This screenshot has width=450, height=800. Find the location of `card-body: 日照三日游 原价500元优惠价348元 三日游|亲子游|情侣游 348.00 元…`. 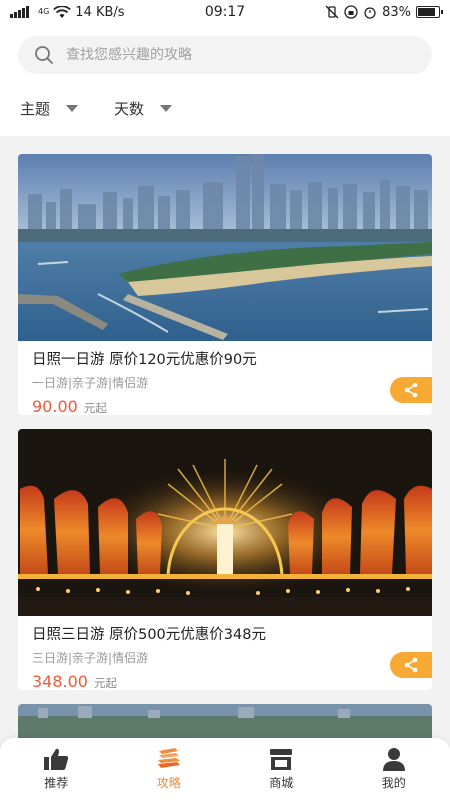

card-body: 日照三日游 原价500元优惠价348元 三日游|亲子游|情侣游 348.00 元… is located at coordinates (225, 653).